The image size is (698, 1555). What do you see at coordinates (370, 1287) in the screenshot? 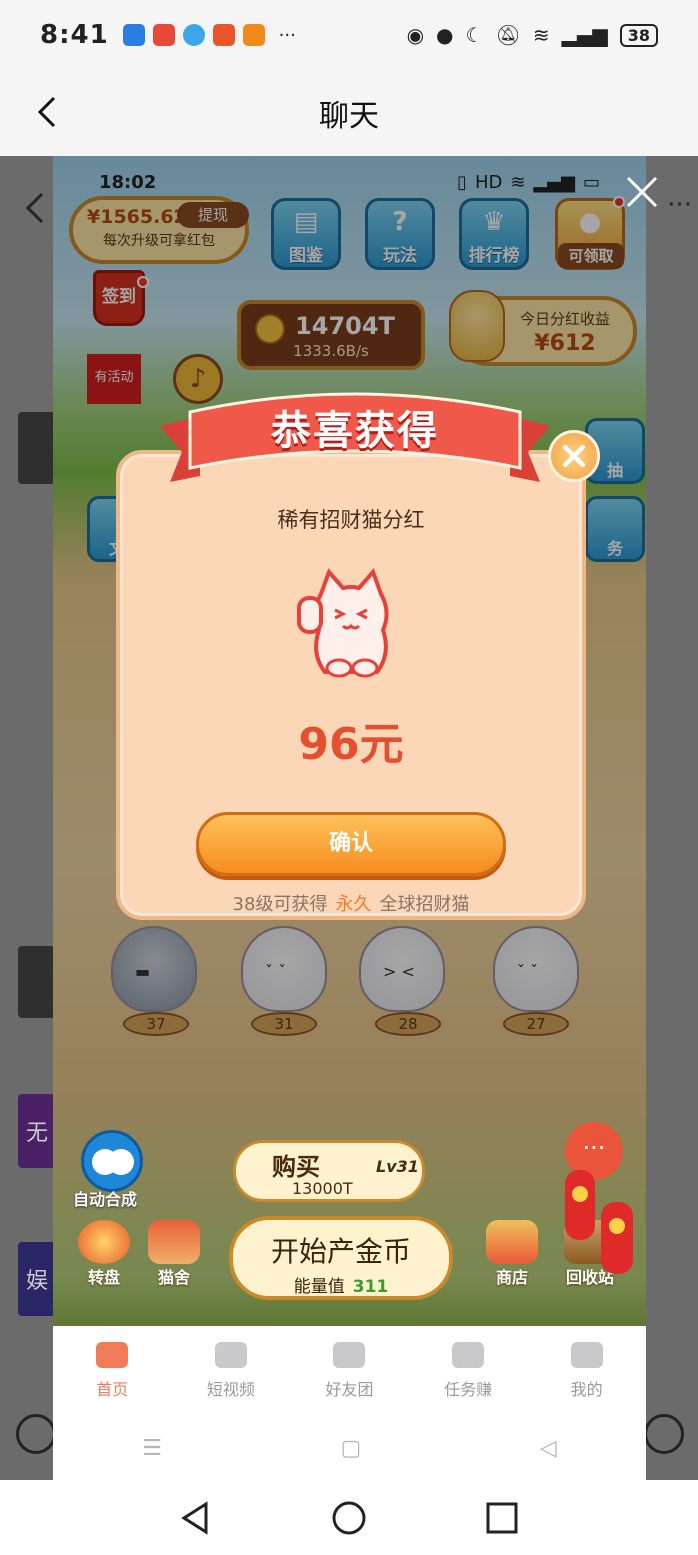
I see `energy-value: 311` at bounding box center [370, 1287].